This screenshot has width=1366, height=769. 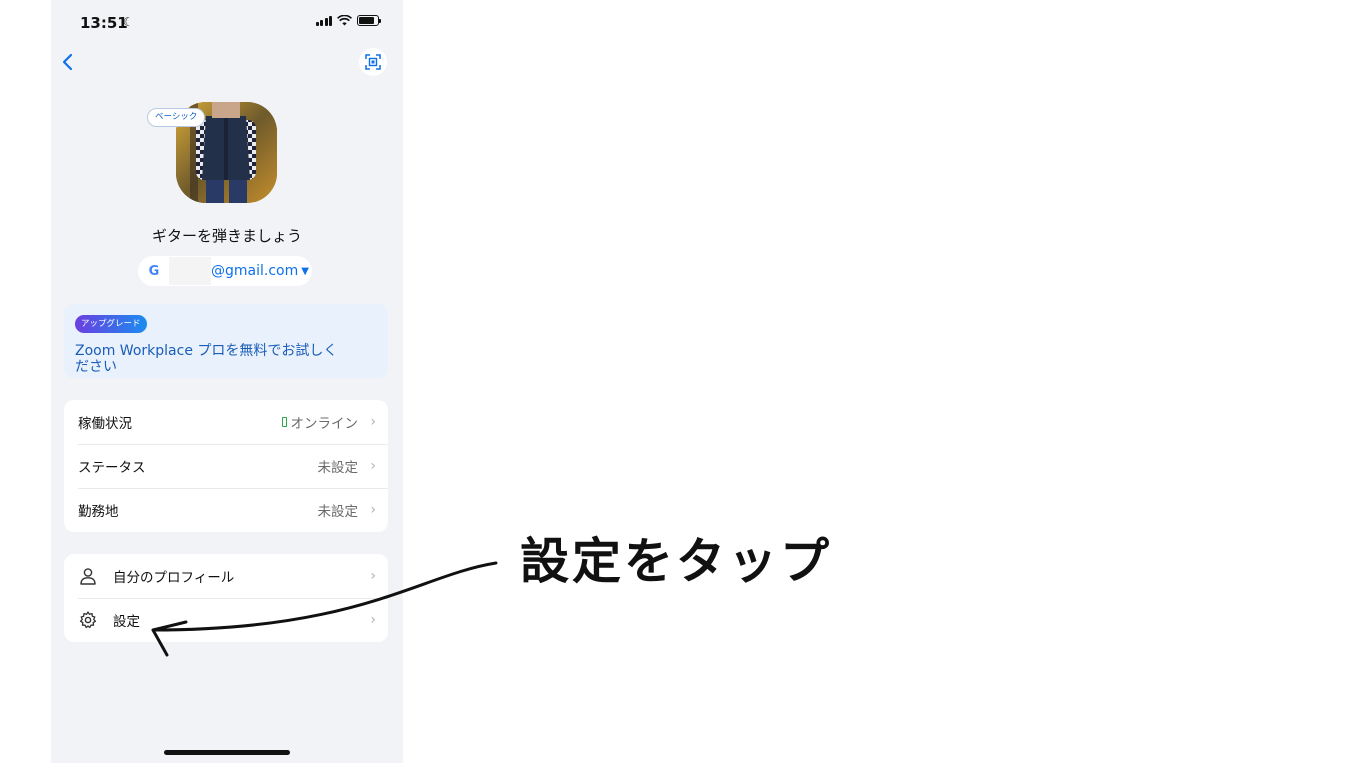 What do you see at coordinates (255, 271) in the screenshot?
I see `account-email: @gmail.com` at bounding box center [255, 271].